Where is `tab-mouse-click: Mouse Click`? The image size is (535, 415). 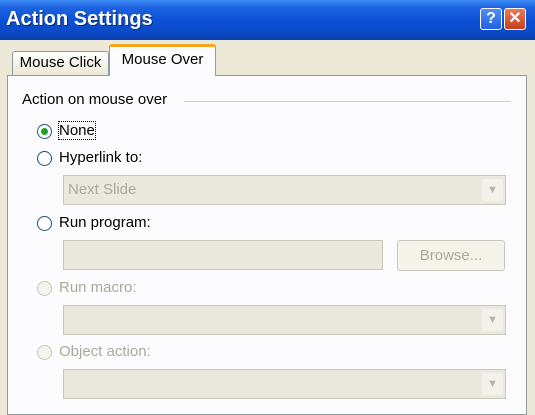
tab-mouse-click: Mouse Click is located at coordinates (60, 63).